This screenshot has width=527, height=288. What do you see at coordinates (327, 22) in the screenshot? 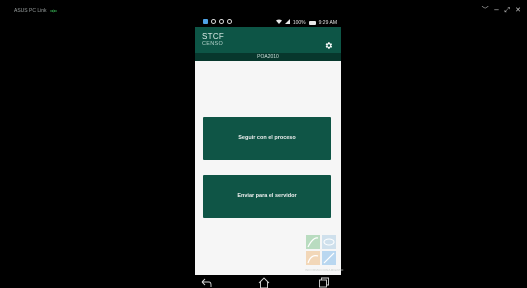
I see `clock: 9:29 AM` at bounding box center [327, 22].